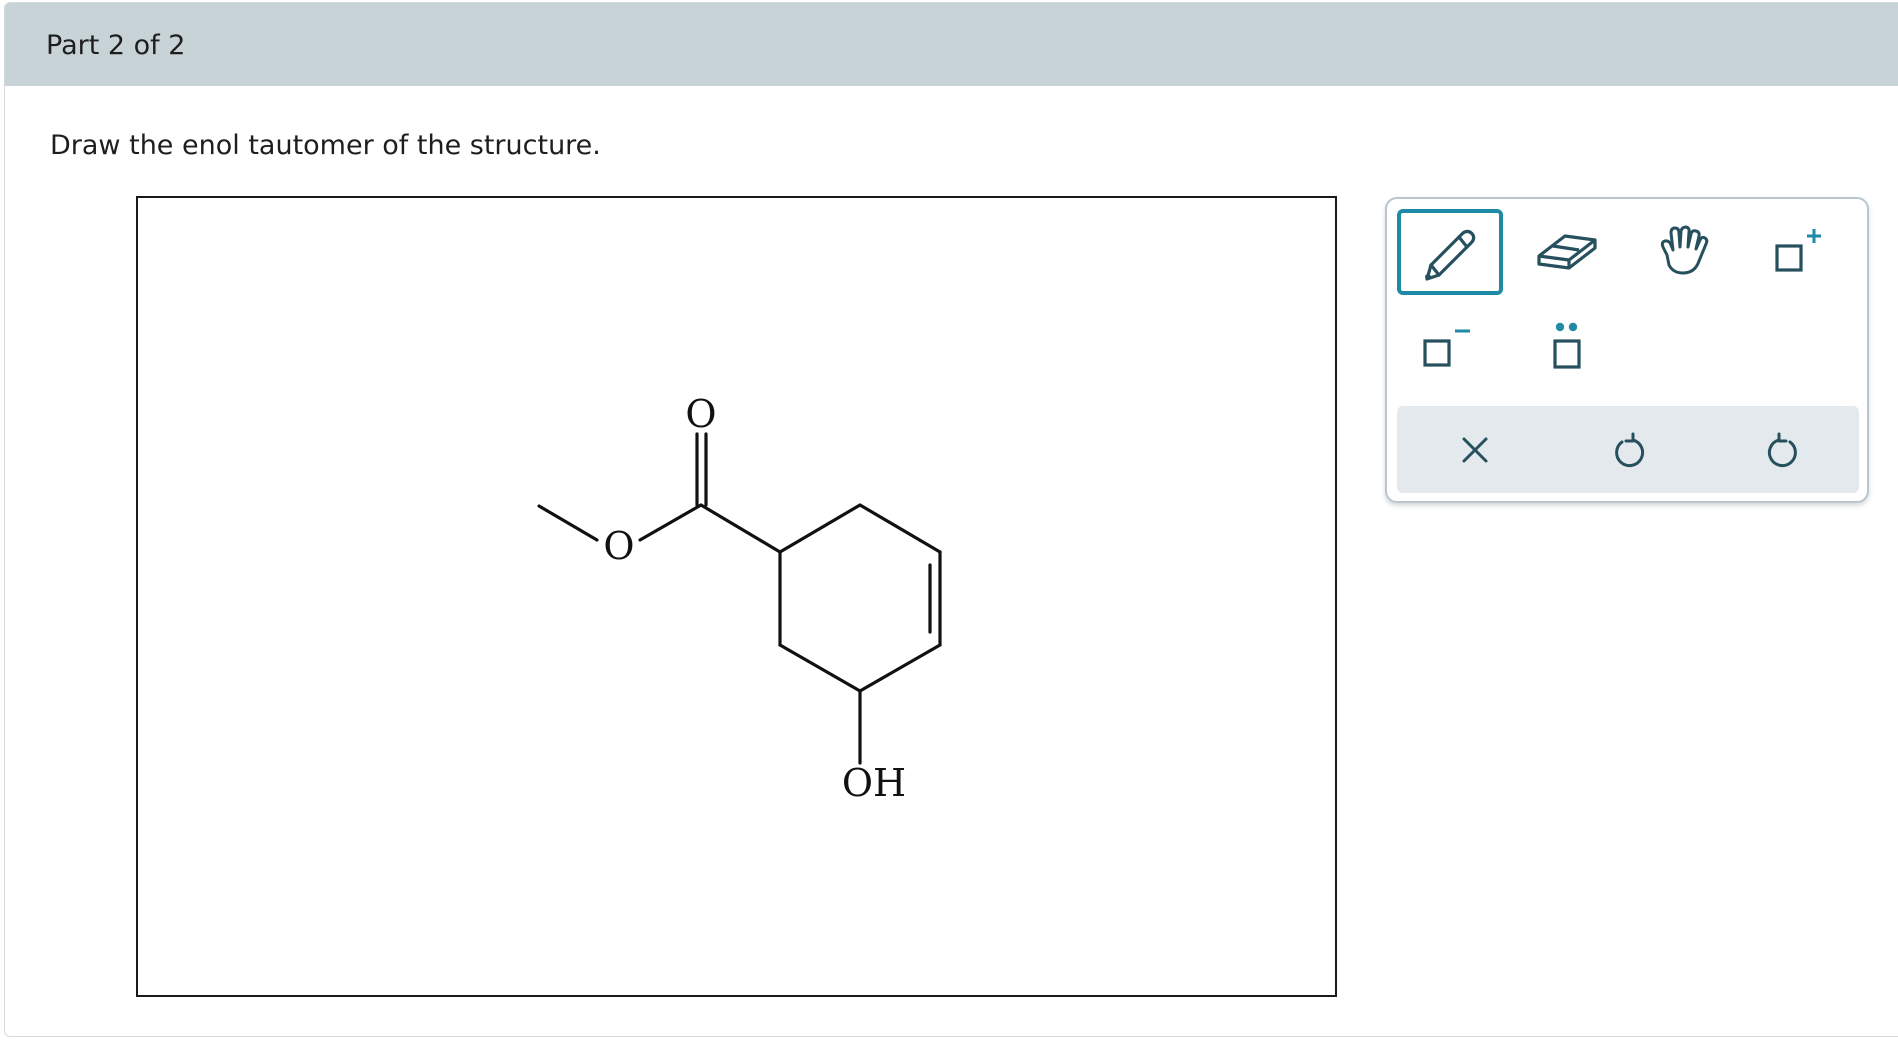  What do you see at coordinates (618, 546) in the screenshot?
I see `ester-oxygen-label: O` at bounding box center [618, 546].